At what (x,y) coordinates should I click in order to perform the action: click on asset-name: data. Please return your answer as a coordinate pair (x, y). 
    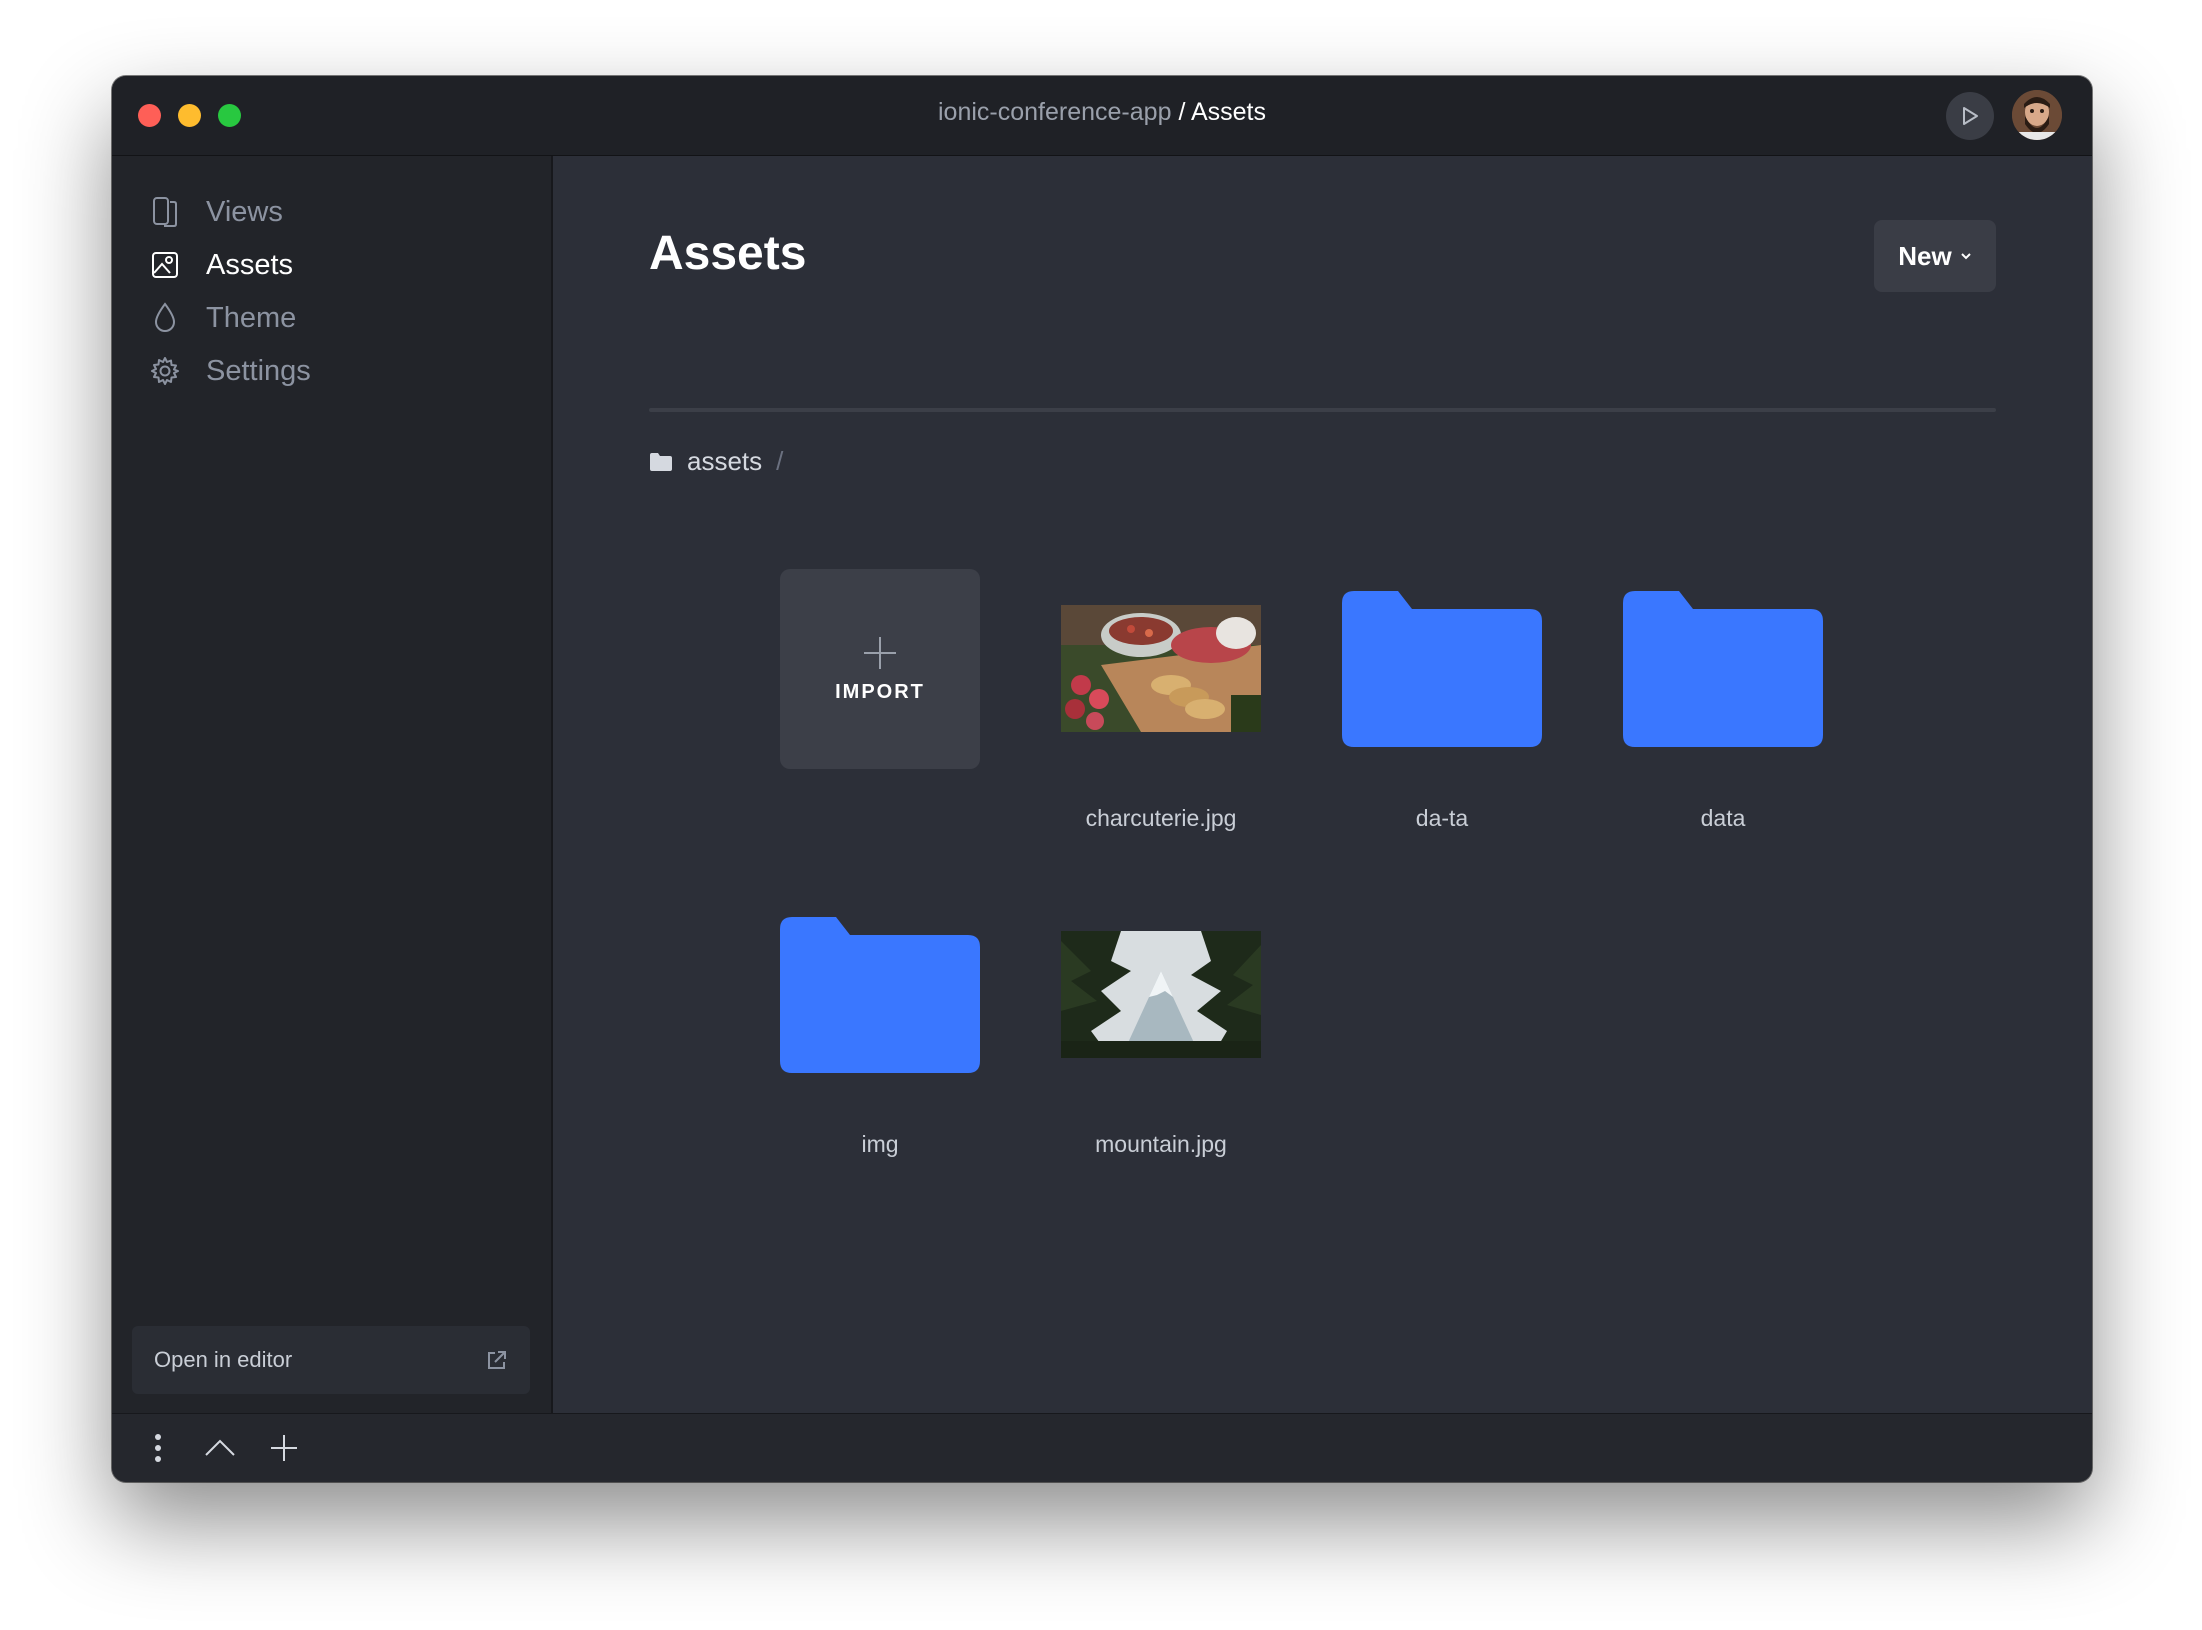
    Looking at the image, I should click on (1723, 818).